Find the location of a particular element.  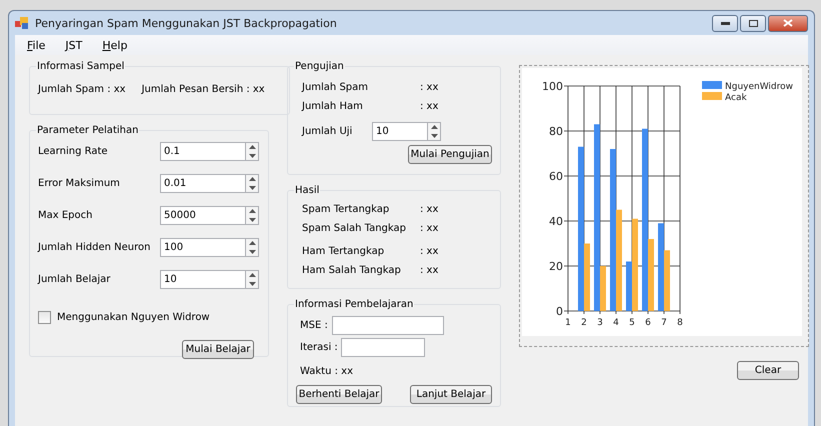

info-label: Jumlah Spam is located at coordinates (336, 87).